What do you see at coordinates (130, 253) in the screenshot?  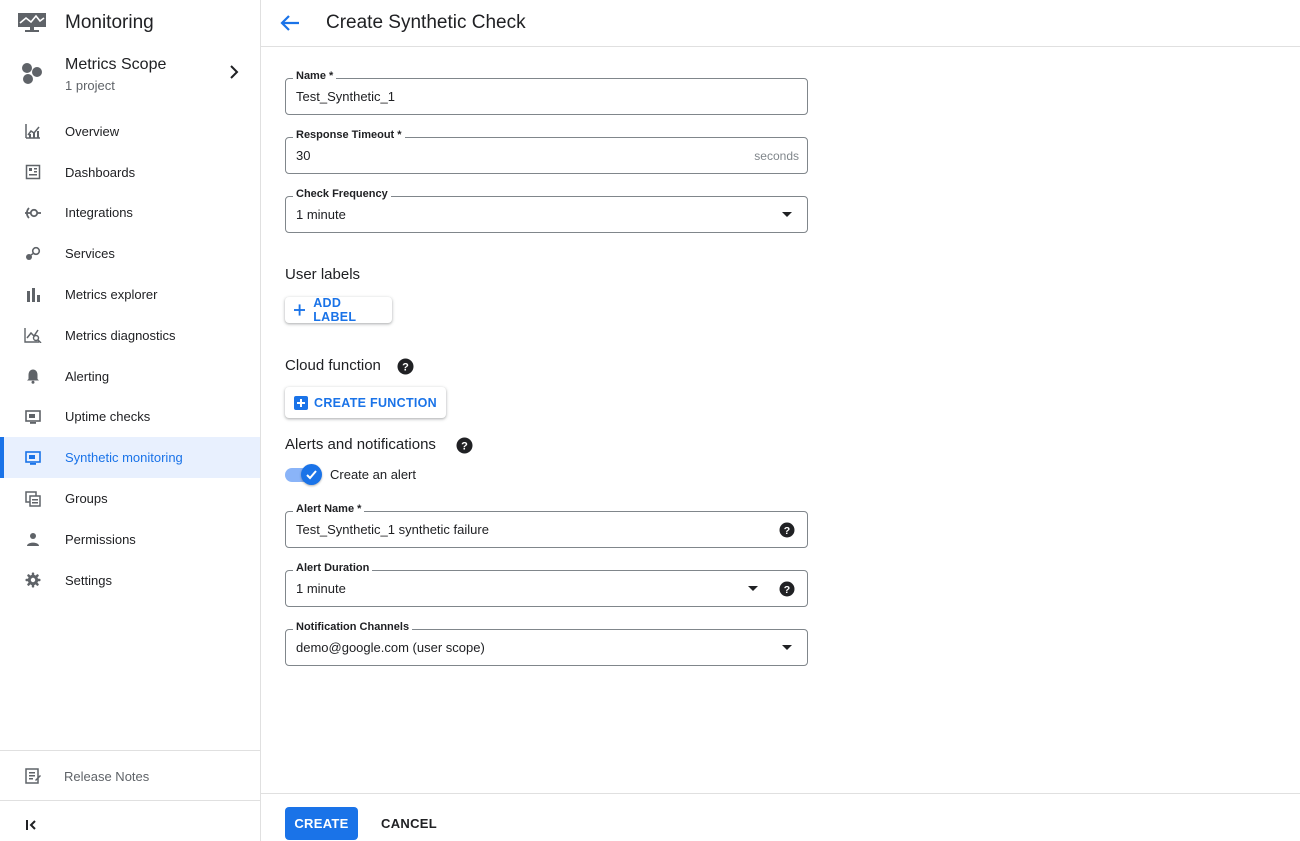 I see `sidebar-item-services: Services` at bounding box center [130, 253].